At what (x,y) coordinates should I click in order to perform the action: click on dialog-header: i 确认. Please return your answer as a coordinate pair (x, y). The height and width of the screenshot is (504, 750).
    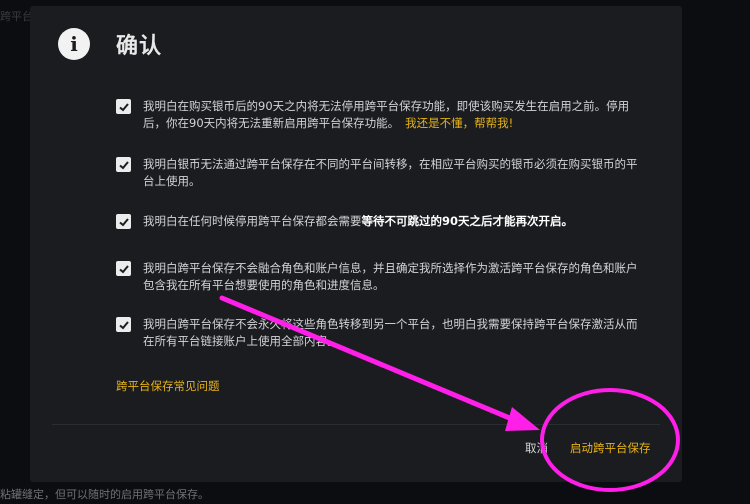
    Looking at the image, I should click on (110, 44).